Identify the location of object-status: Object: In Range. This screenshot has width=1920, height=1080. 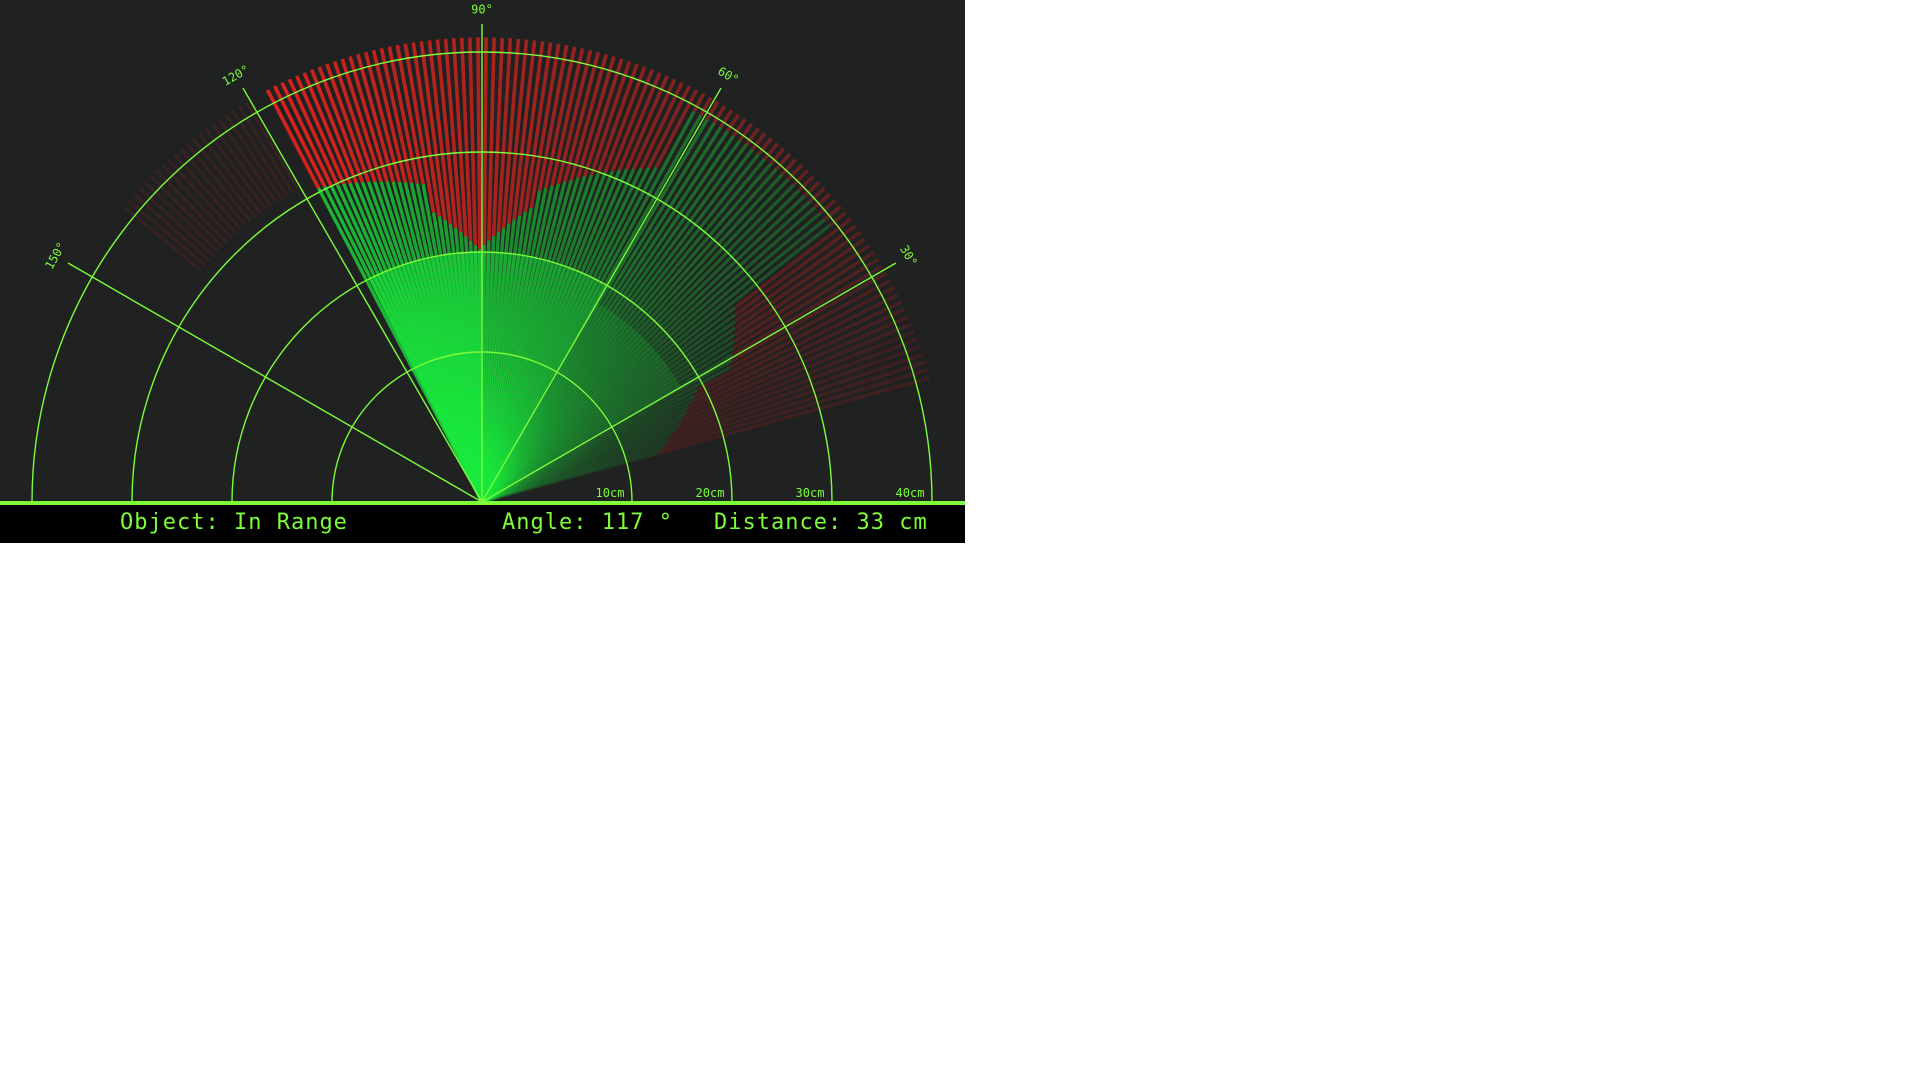
(234, 522).